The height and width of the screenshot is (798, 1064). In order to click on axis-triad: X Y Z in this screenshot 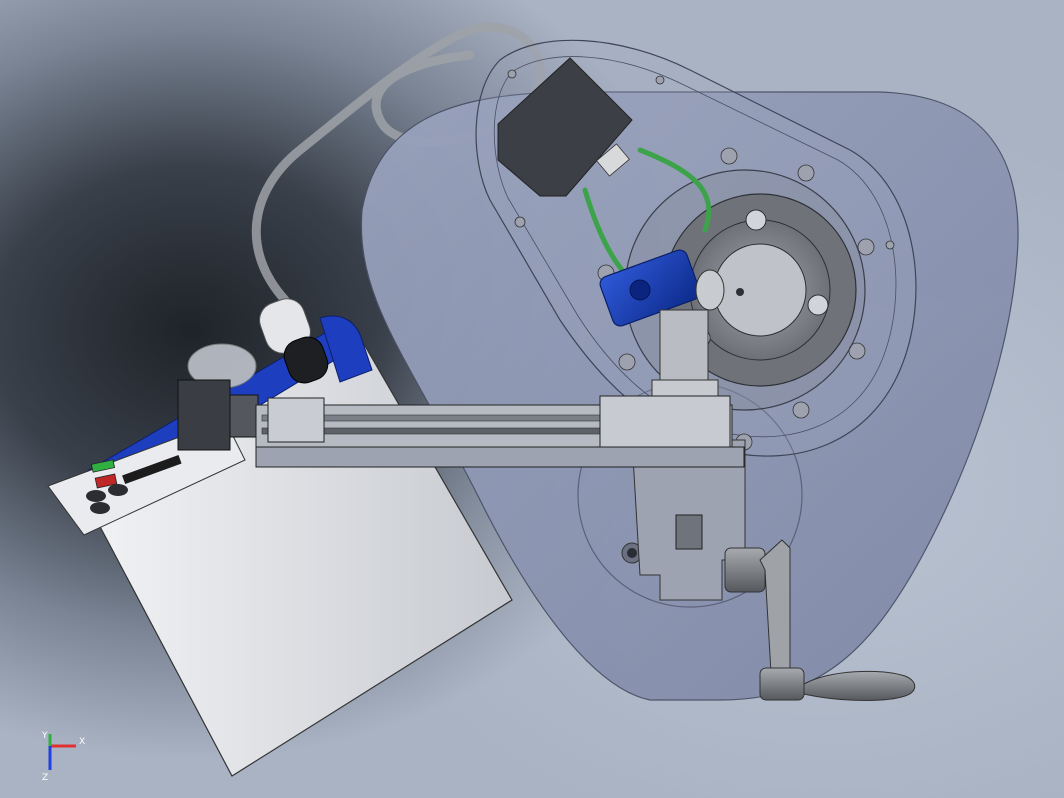, I will do `click(63, 757)`.